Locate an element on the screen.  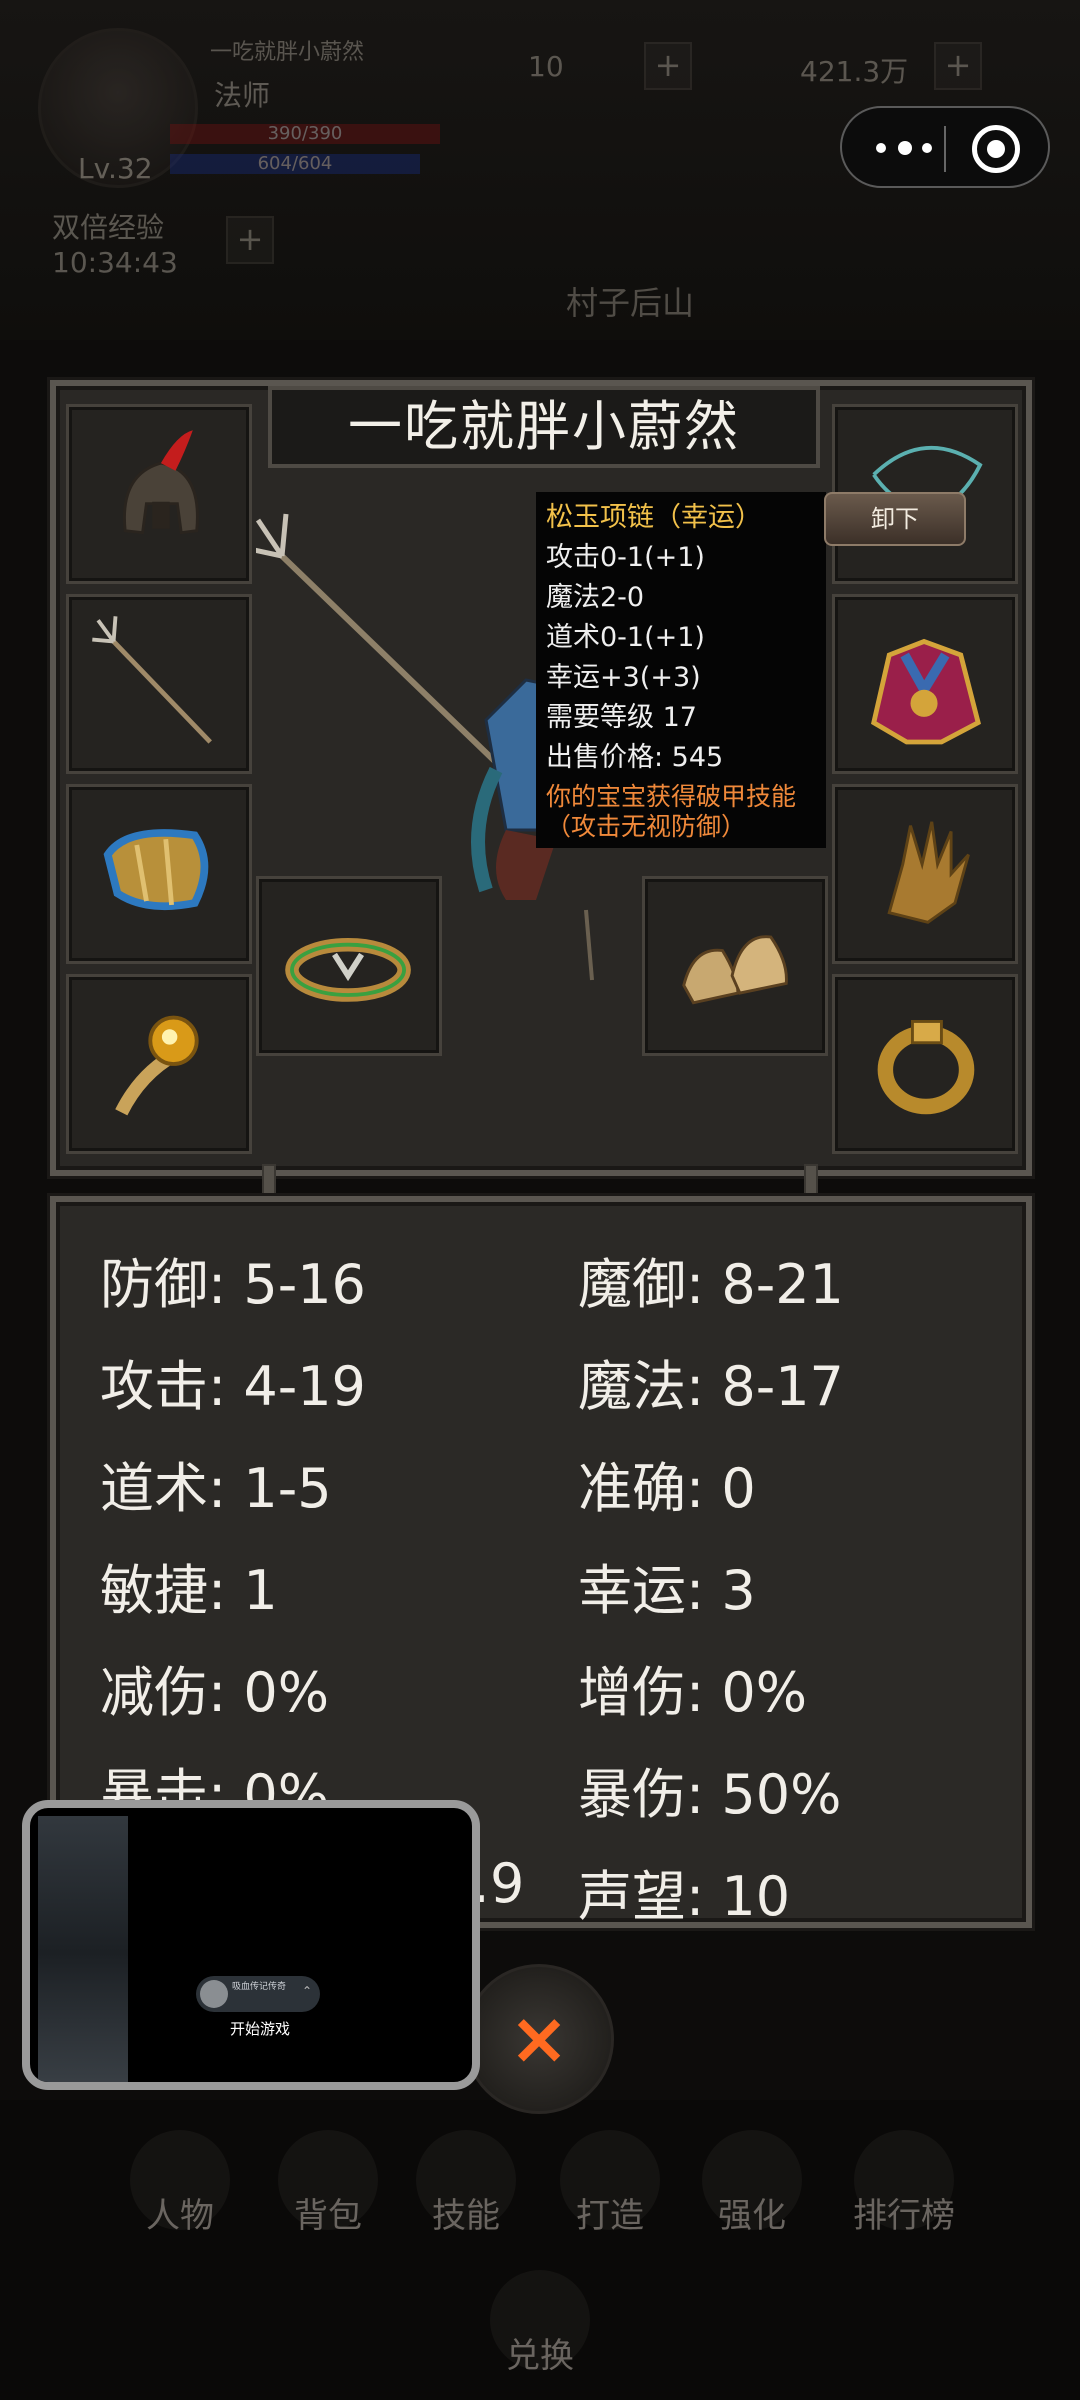
stat-attack: 攻击: 4-19 is located at coordinates (233, 1386).